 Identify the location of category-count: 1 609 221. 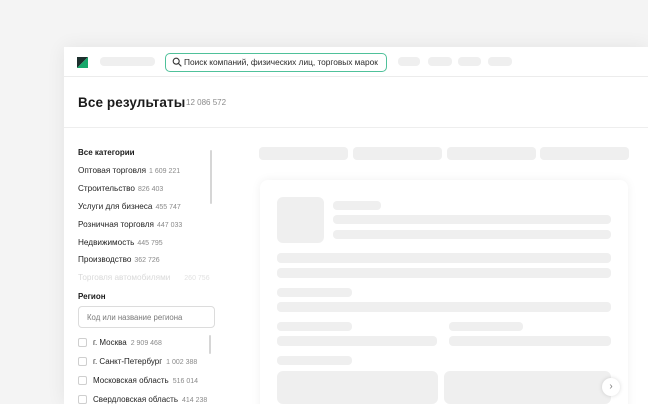
(165, 171).